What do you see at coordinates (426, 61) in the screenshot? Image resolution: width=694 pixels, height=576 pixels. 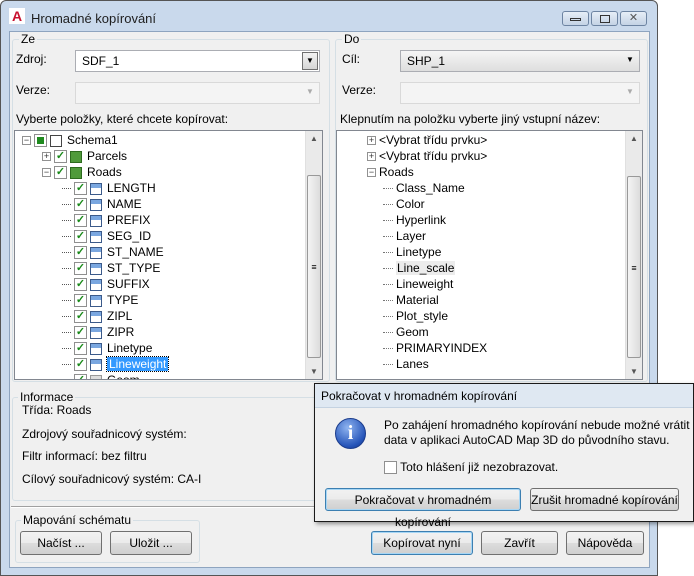 I see `target-value: SHP_1` at bounding box center [426, 61].